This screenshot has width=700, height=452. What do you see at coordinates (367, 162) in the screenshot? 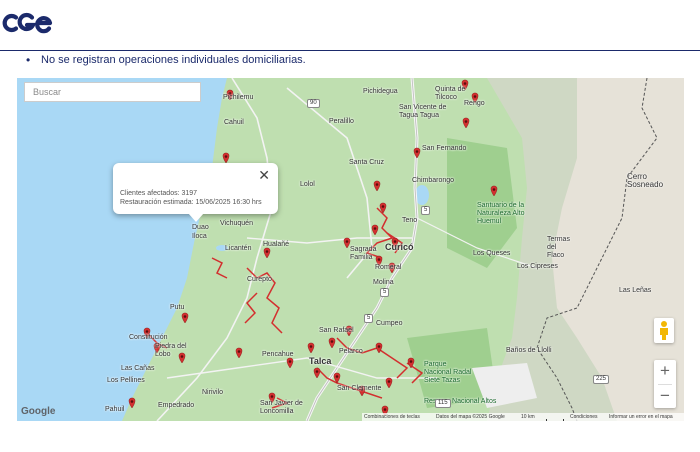
I see `place-label: Santa Cruz` at bounding box center [367, 162].